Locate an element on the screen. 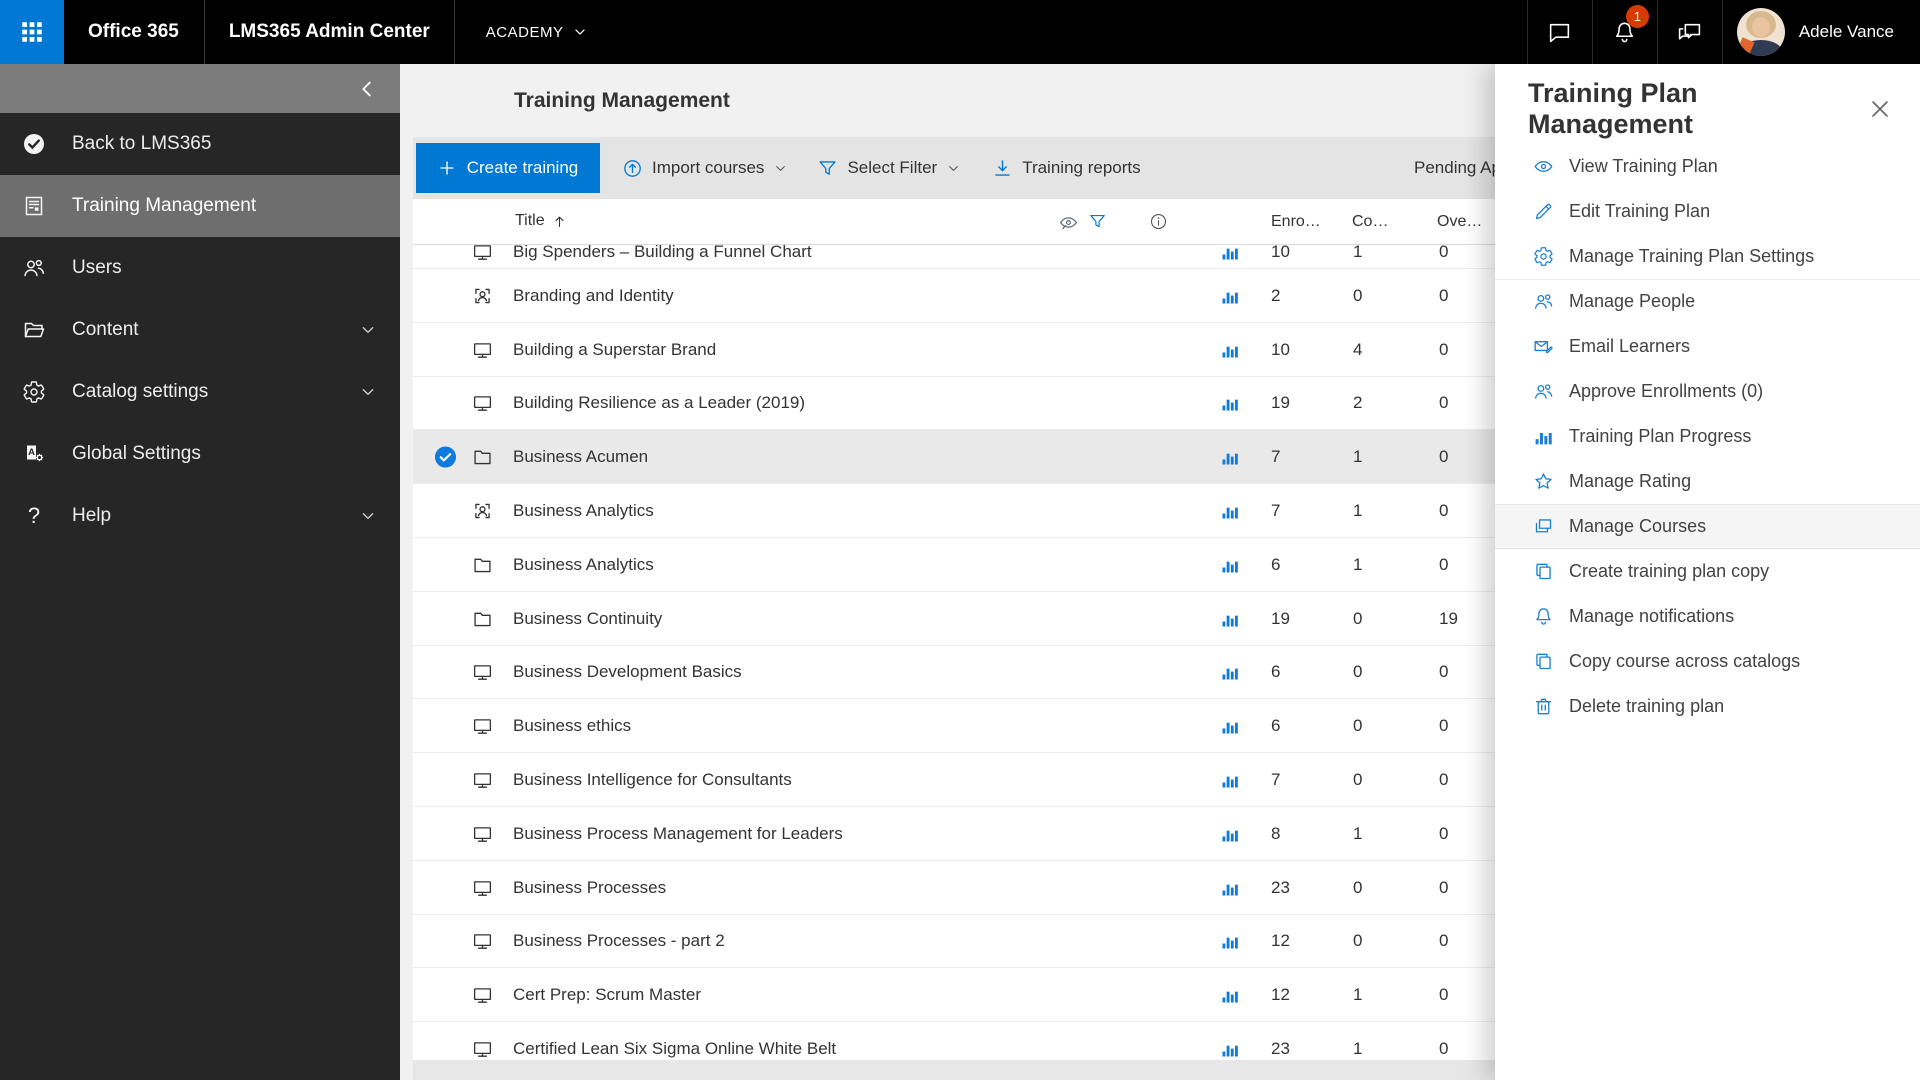  sidebar-item-global-settings: A Global Settings is located at coordinates (200, 454).